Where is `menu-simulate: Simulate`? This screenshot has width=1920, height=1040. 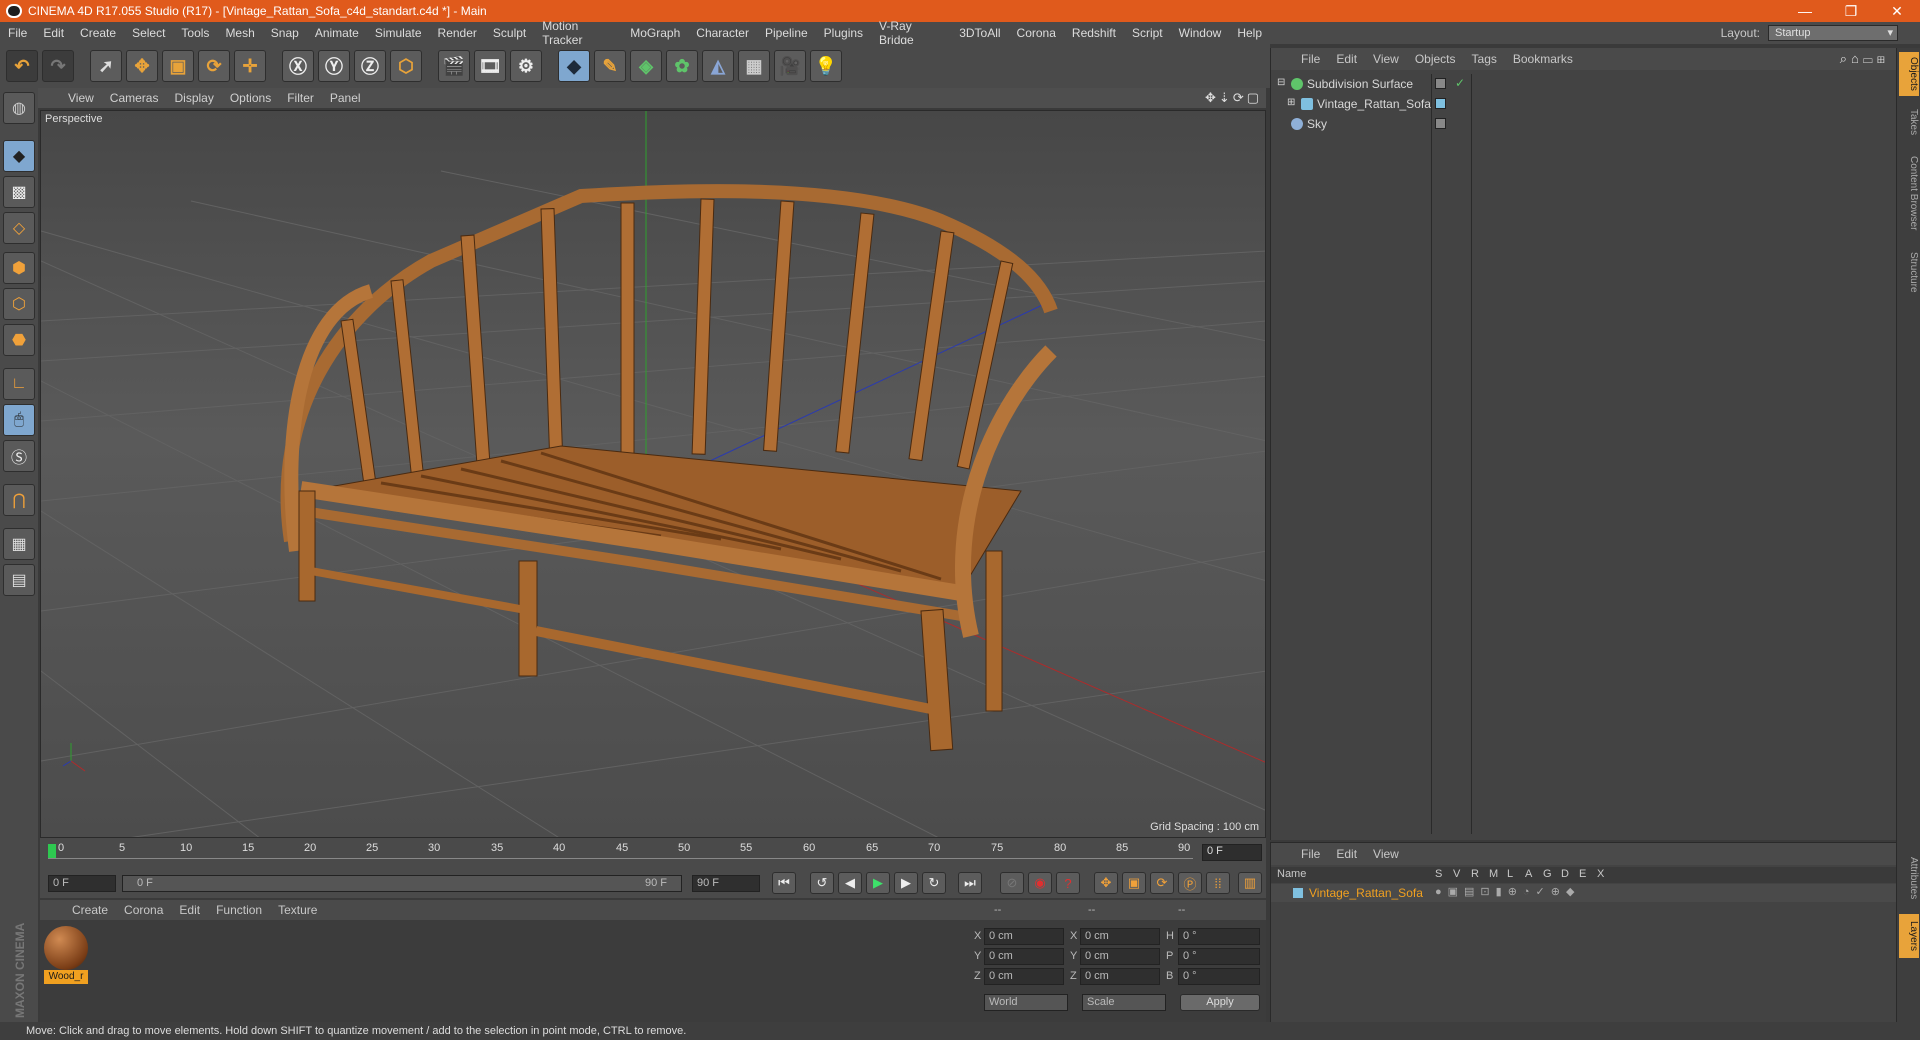
menu-simulate: Simulate is located at coordinates (398, 33).